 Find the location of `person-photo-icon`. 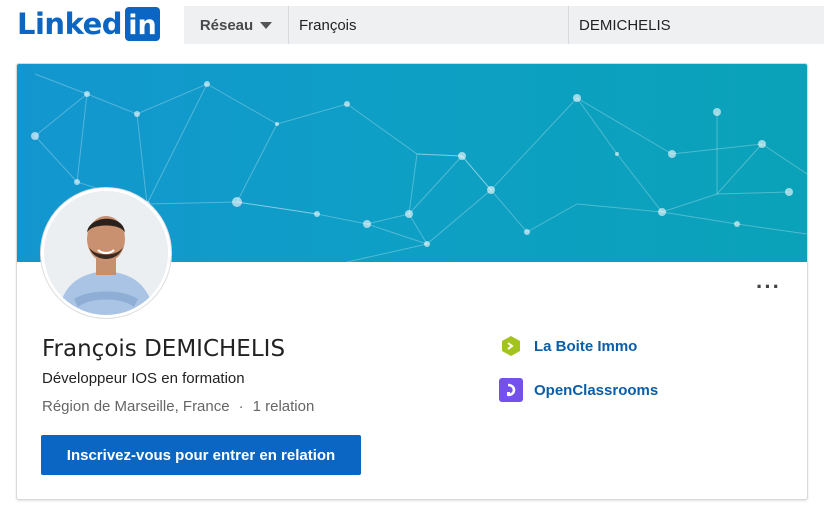

person-photo-icon is located at coordinates (106, 253).